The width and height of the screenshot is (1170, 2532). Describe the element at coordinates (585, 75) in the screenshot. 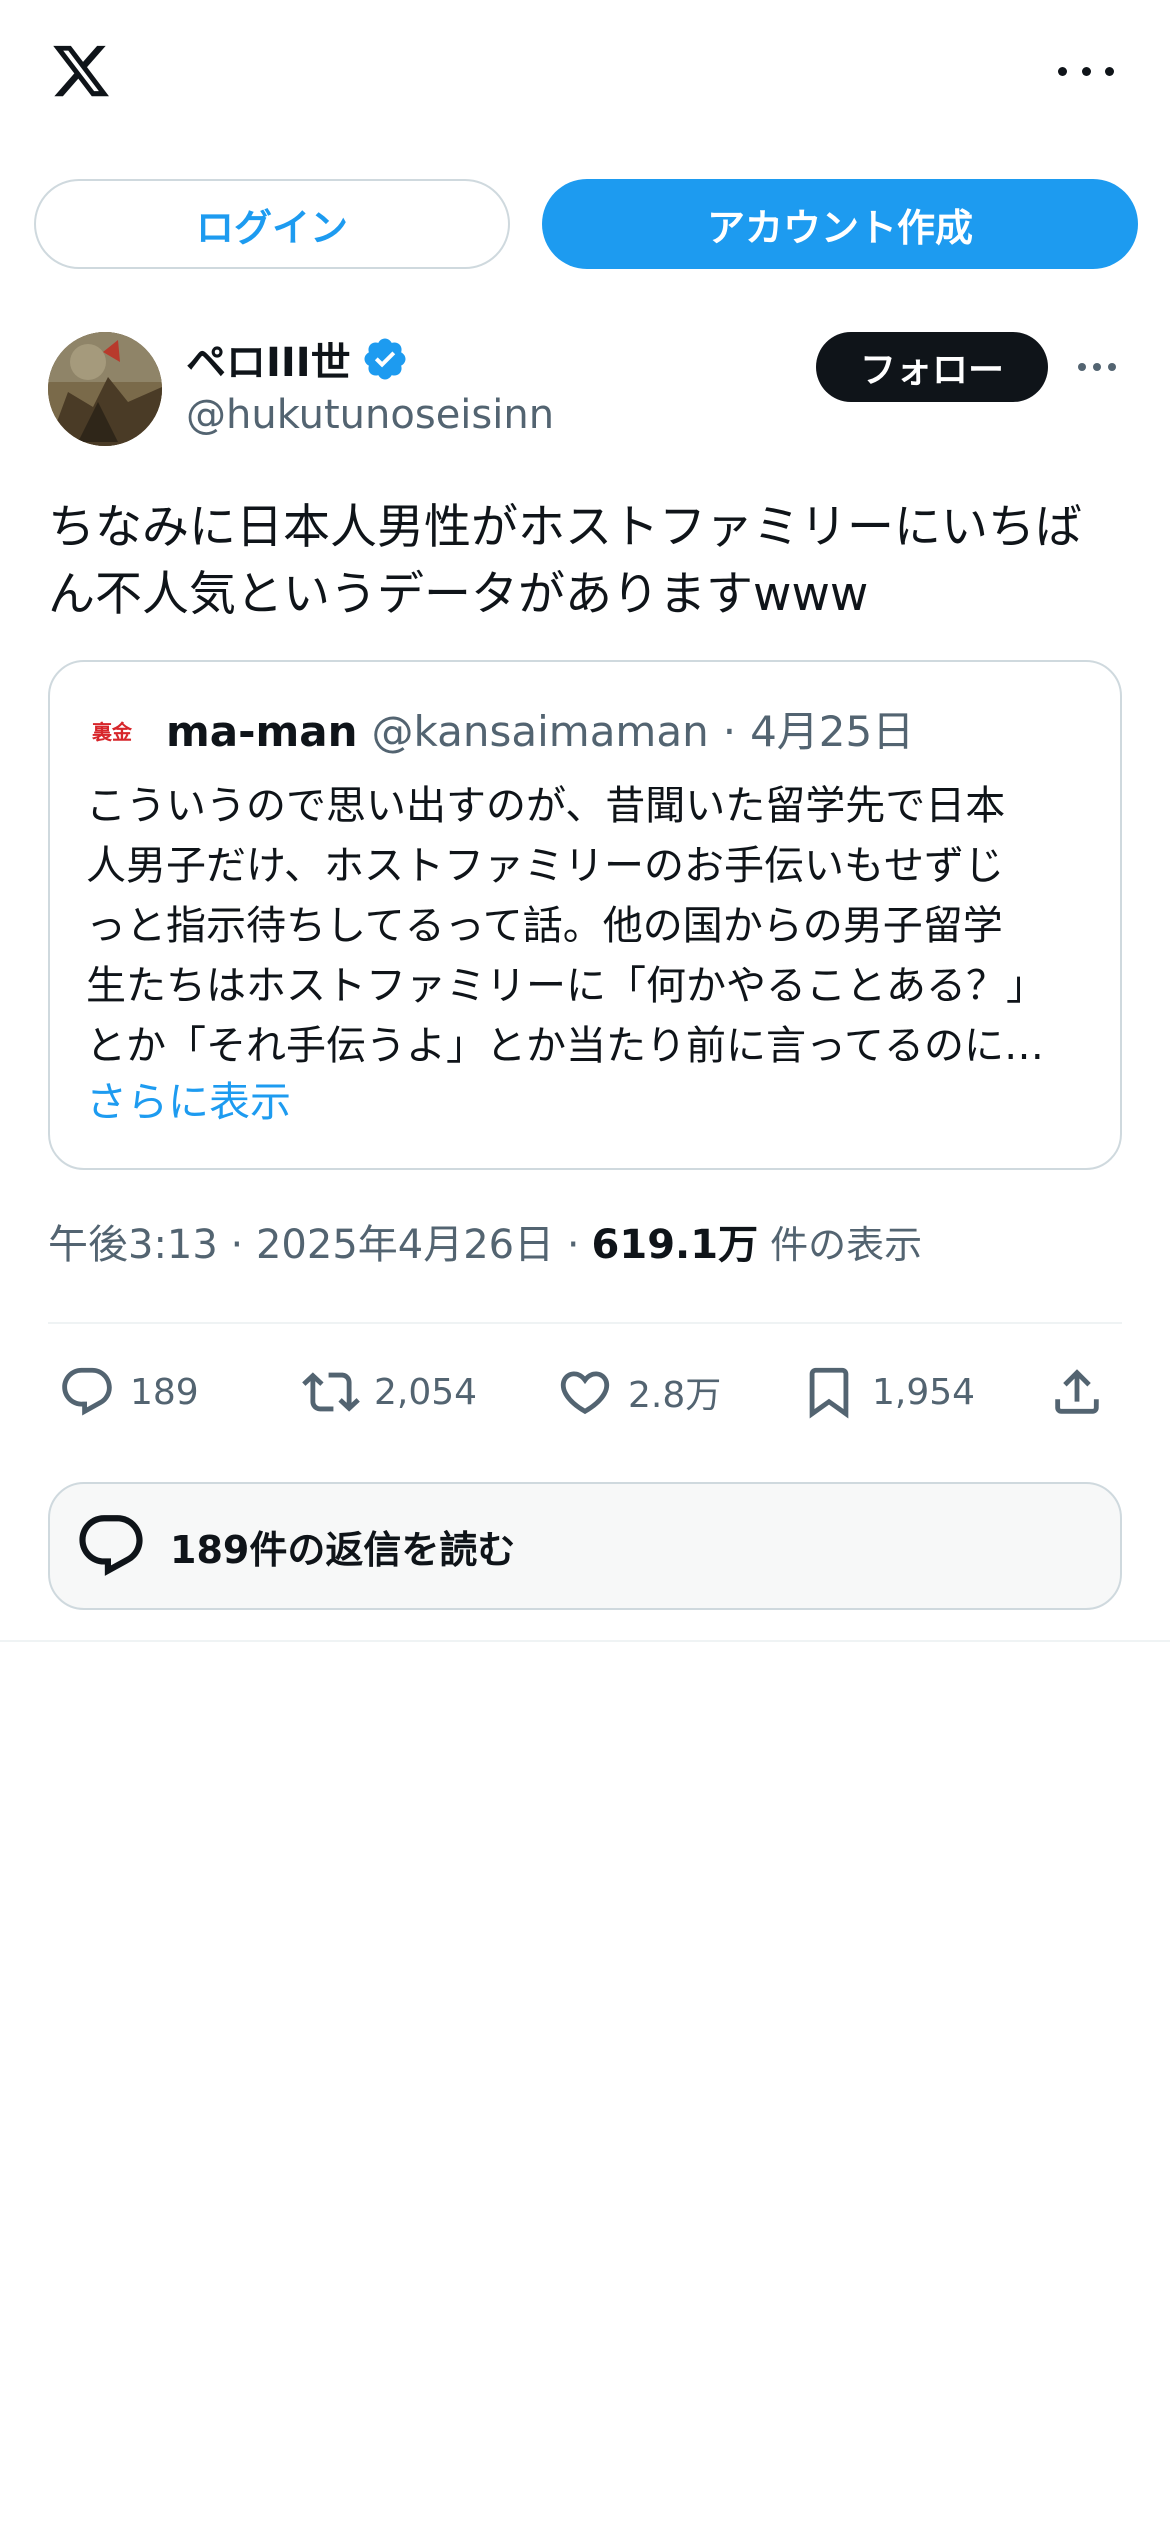

I see `top-bar` at that location.